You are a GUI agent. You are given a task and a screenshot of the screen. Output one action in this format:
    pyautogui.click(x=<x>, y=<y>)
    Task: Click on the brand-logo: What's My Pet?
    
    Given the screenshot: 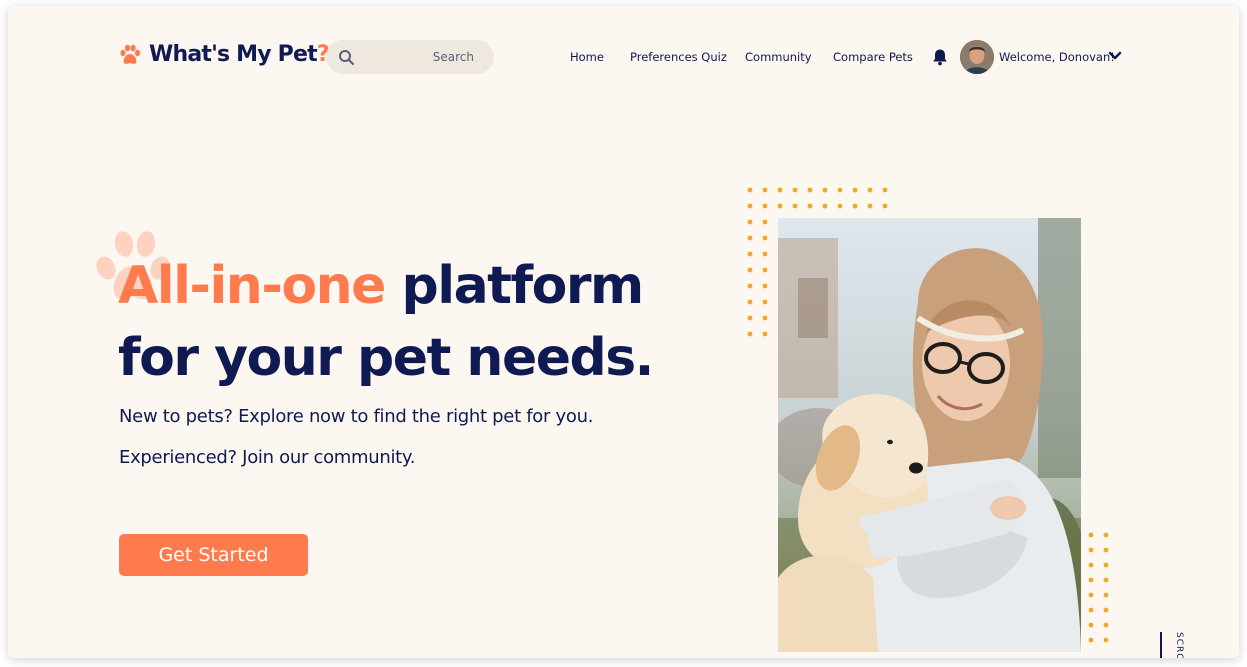 What is the action you would take?
    pyautogui.click(x=224, y=54)
    